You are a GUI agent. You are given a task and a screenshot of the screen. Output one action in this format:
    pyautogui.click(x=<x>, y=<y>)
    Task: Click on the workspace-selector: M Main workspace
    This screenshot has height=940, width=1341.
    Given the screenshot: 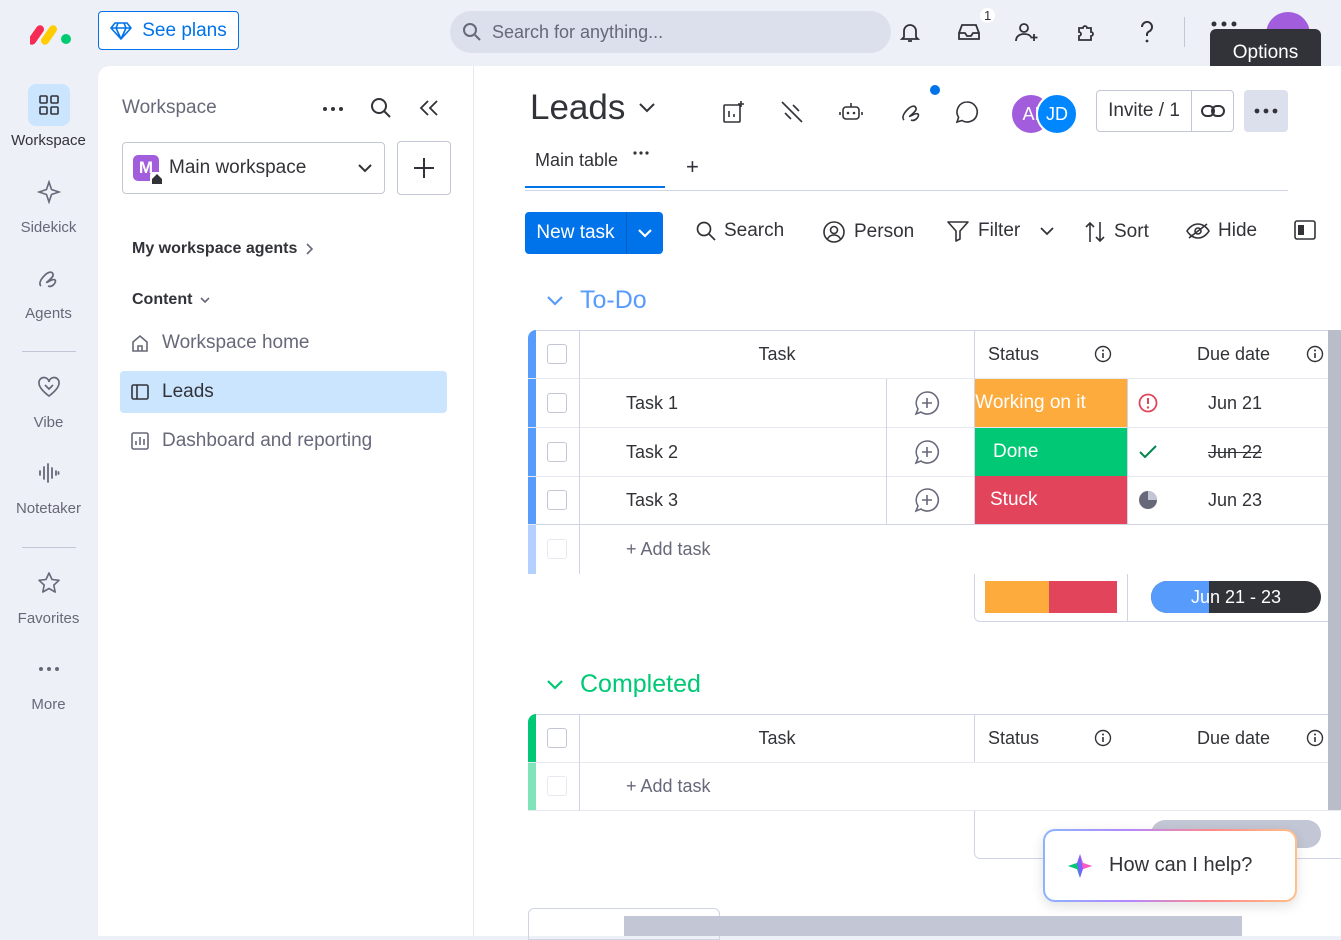 What is the action you would take?
    pyautogui.click(x=253, y=168)
    